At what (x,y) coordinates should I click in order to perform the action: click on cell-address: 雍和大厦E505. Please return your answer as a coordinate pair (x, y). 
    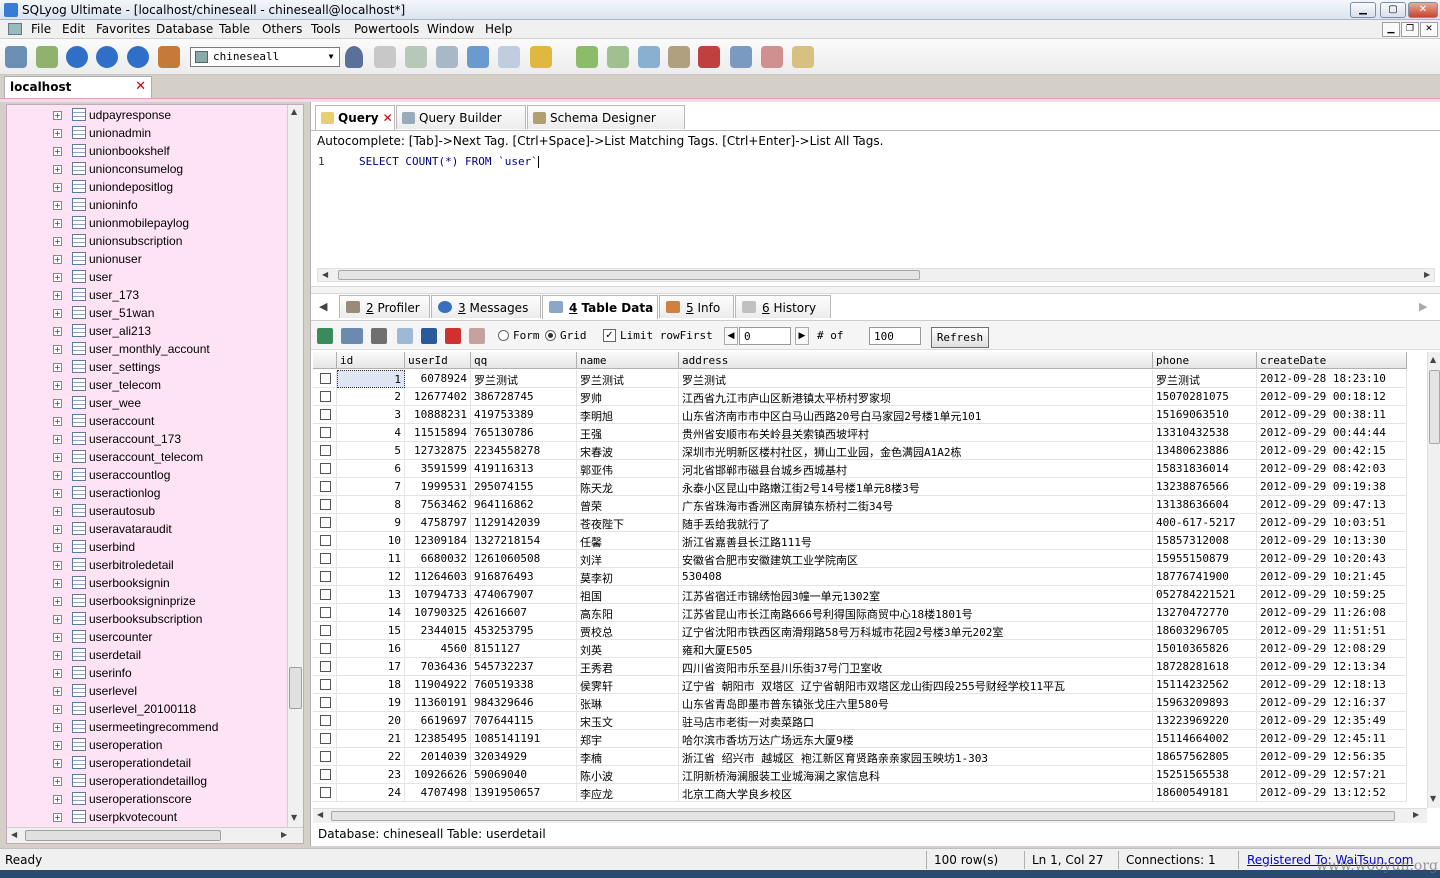
    Looking at the image, I should click on (916, 649).